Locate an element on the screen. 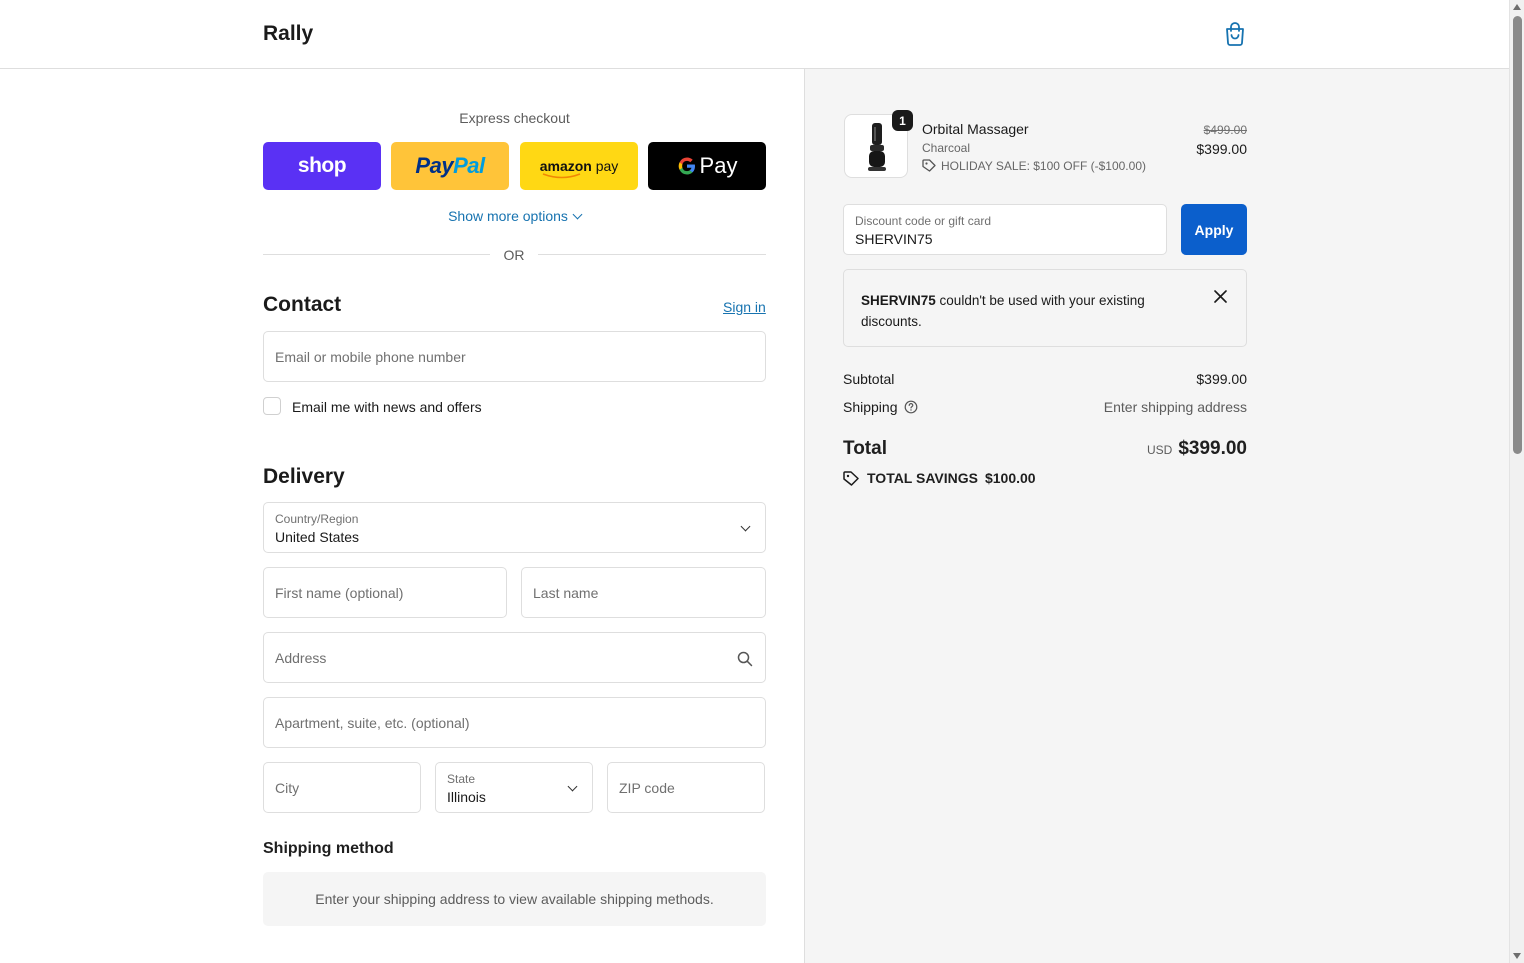 The height and width of the screenshot is (963, 1524). amazon-pay-logo: amazon pay is located at coordinates (579, 168).